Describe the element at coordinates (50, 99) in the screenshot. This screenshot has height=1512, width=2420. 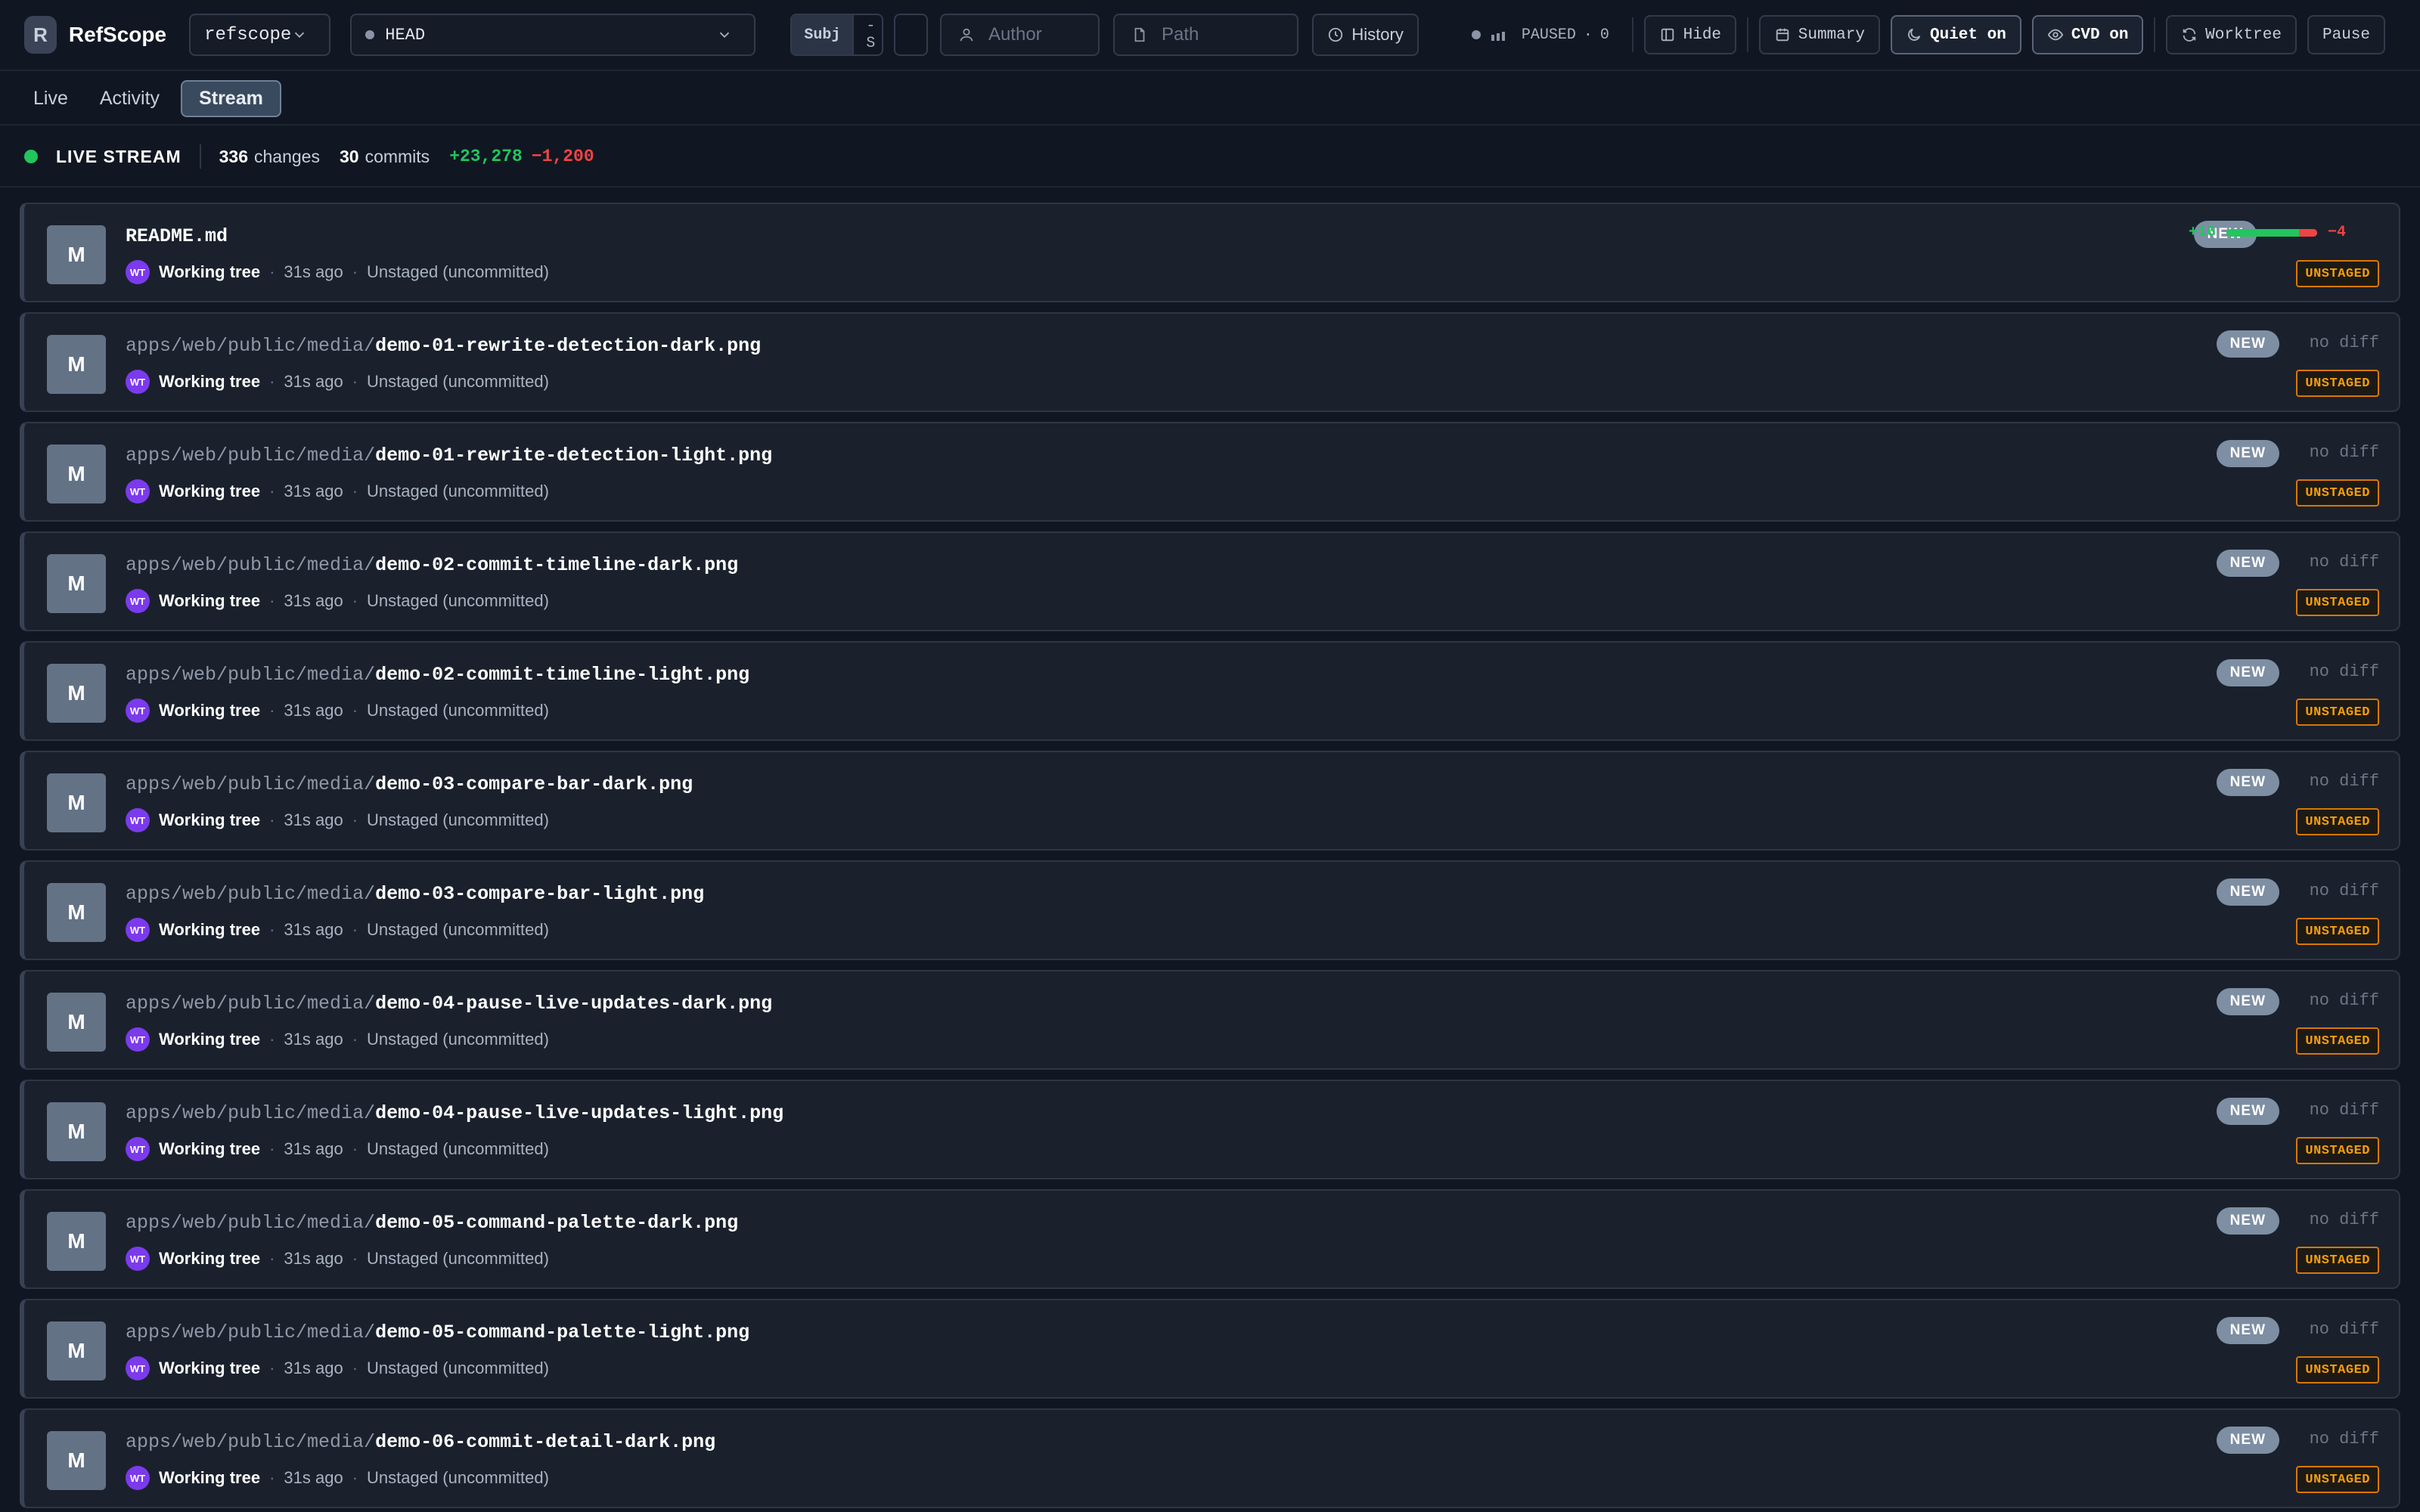
I see `tab-live: Live` at that location.